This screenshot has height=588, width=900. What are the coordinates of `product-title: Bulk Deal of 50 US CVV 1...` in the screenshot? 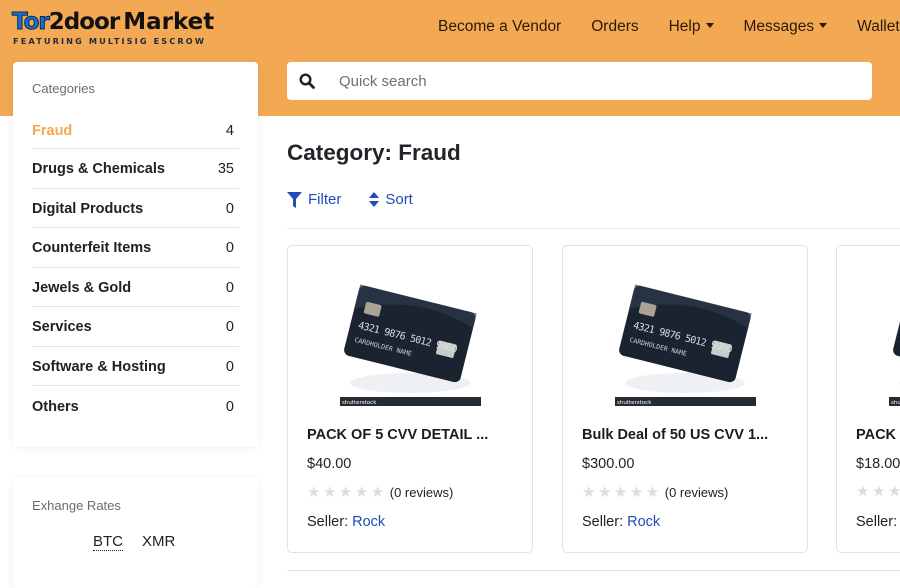 It's located at (687, 435).